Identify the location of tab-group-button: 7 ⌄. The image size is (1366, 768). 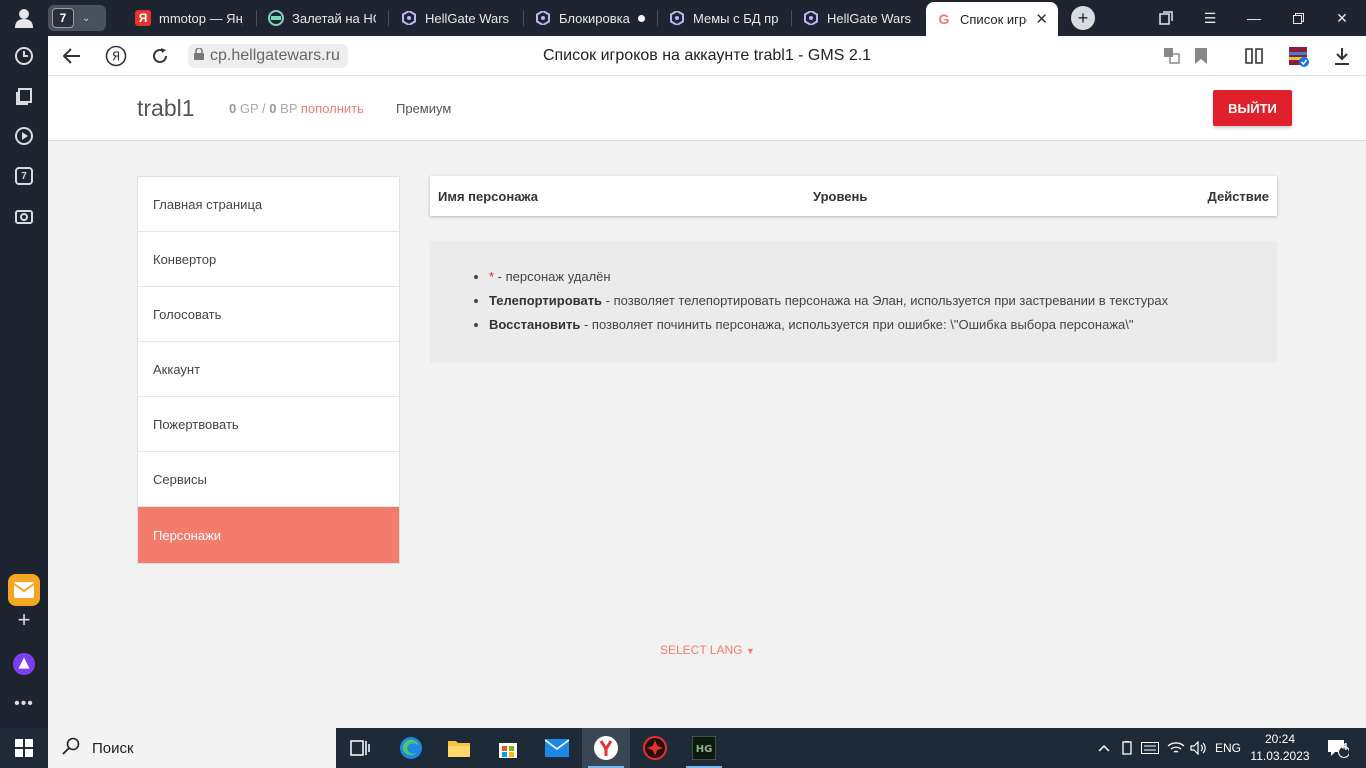
(77, 18).